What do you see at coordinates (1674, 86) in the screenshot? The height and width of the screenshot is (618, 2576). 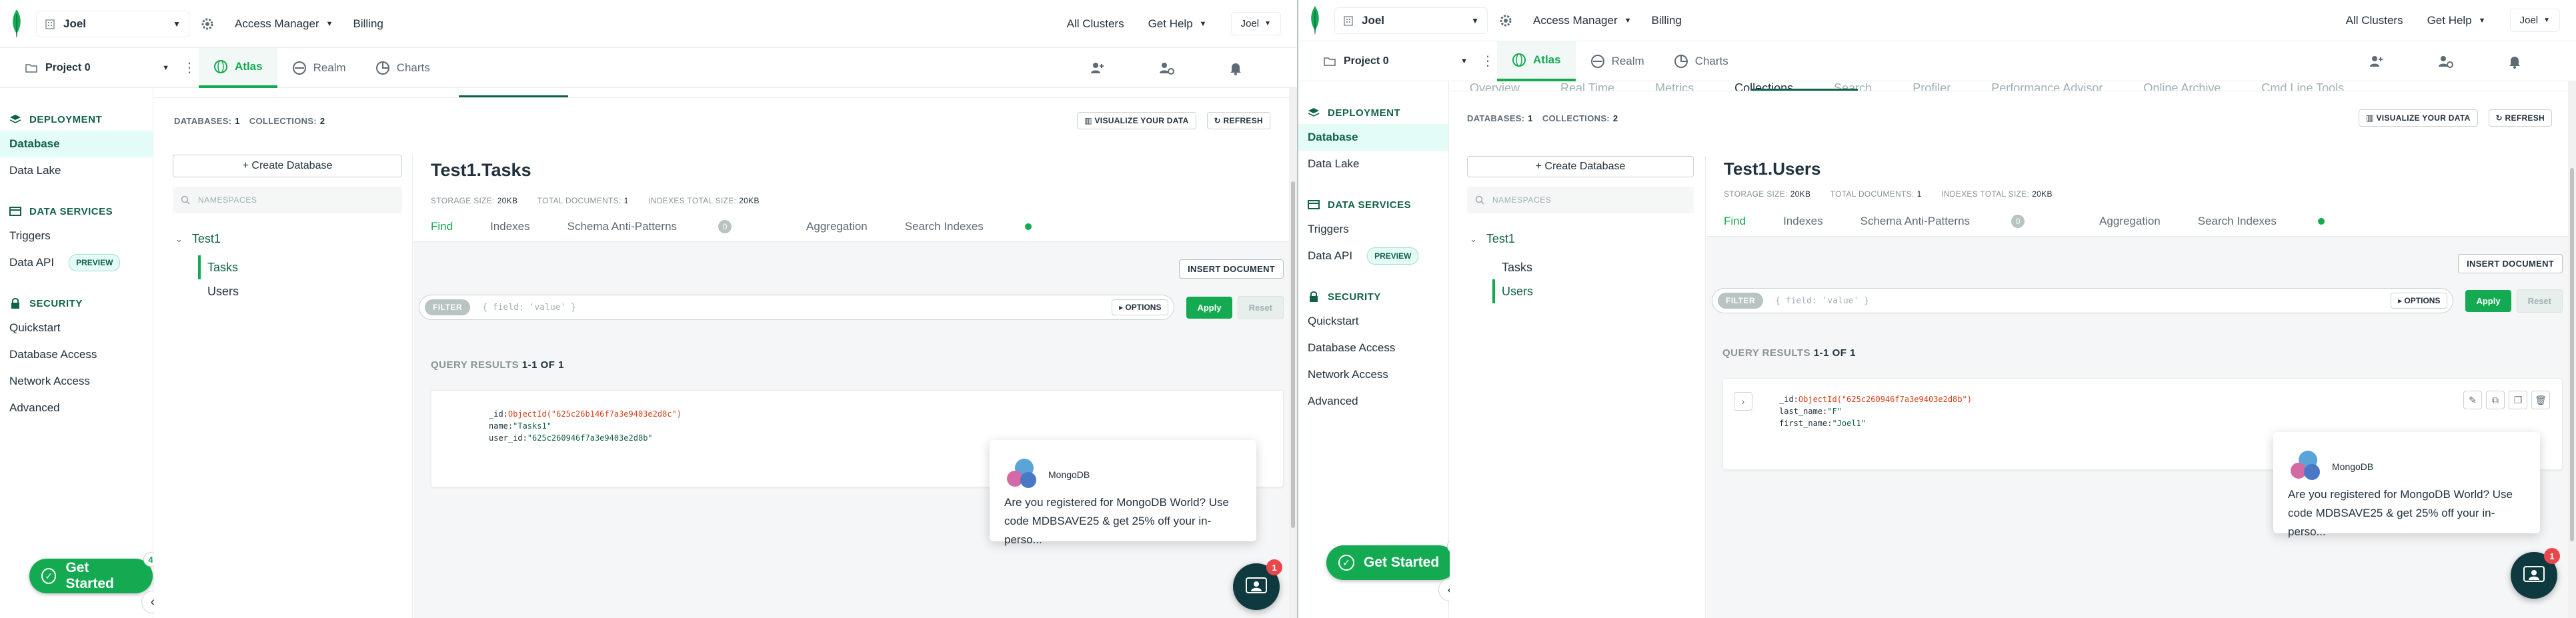 I see `tab-metrics: Metrics` at bounding box center [1674, 86].